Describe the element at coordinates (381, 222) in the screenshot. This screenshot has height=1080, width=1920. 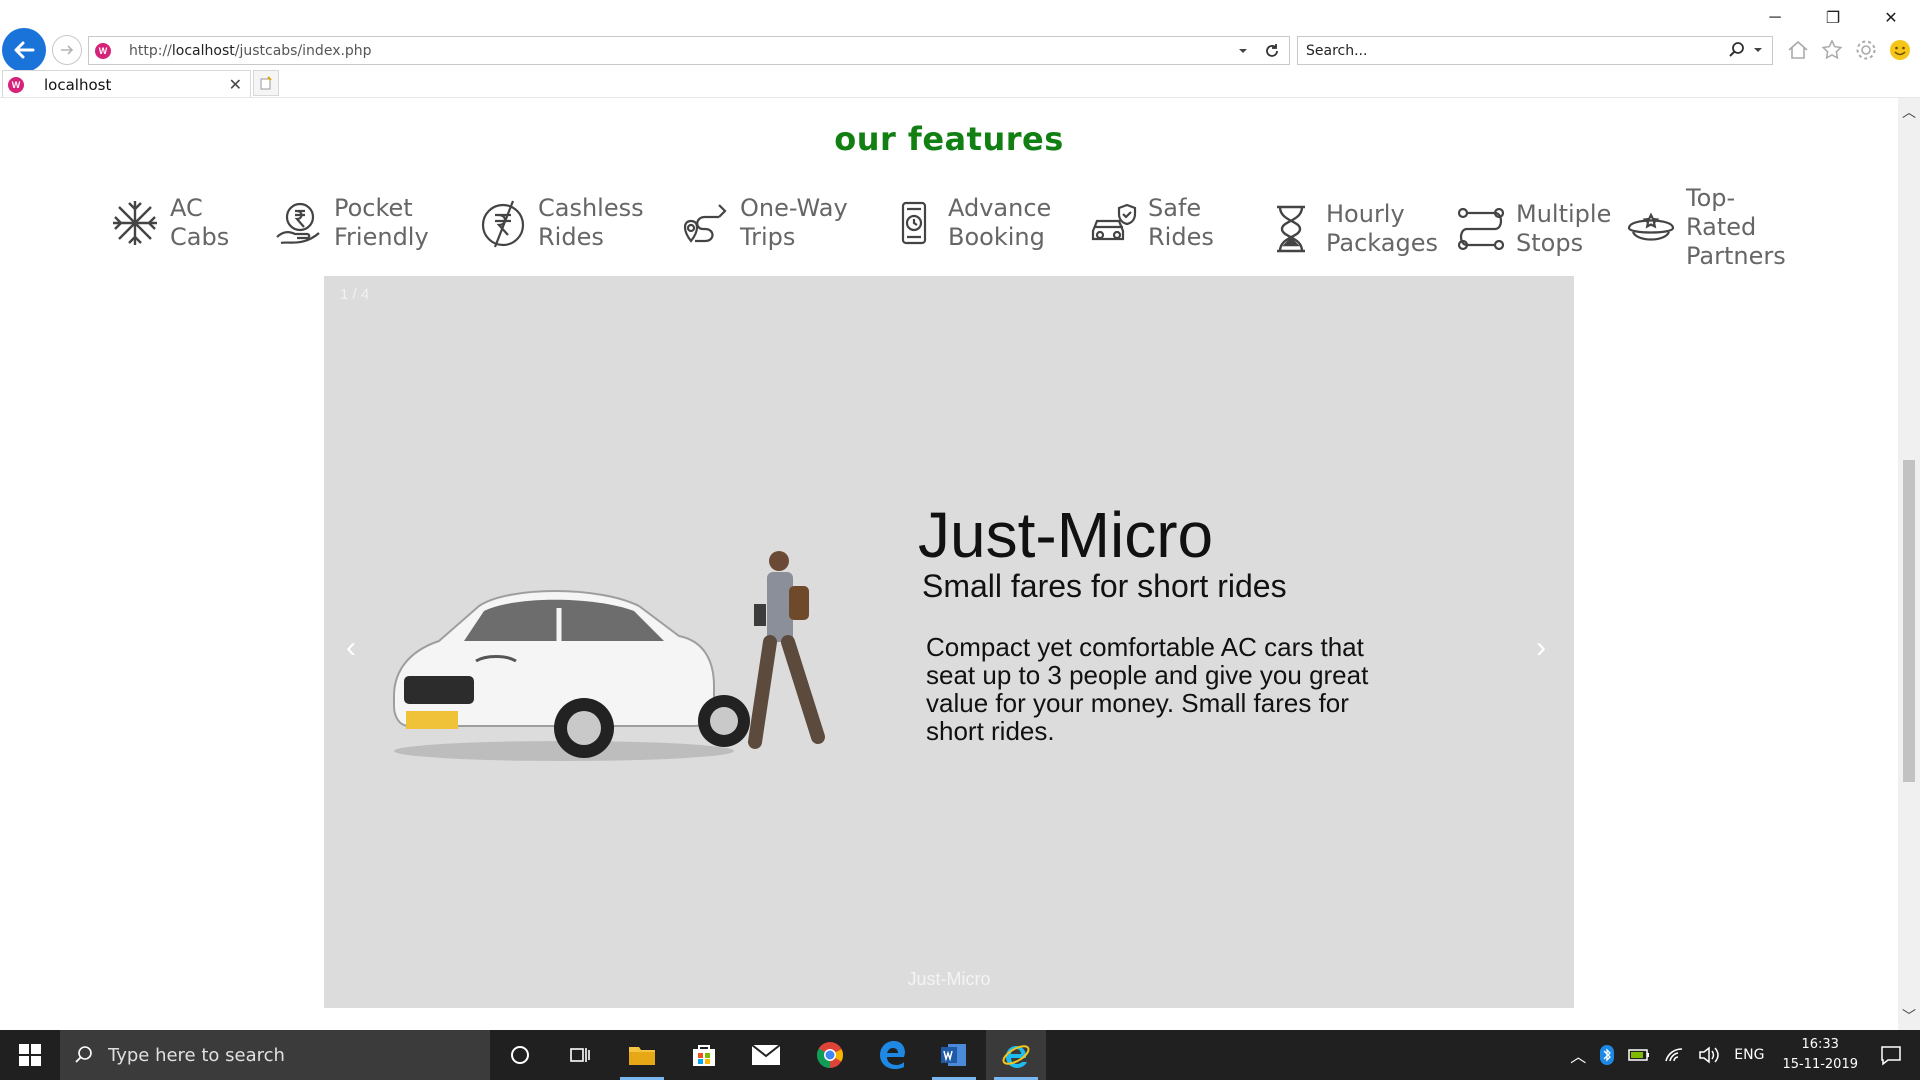
I see `feature-label: Pocket Friendly` at that location.